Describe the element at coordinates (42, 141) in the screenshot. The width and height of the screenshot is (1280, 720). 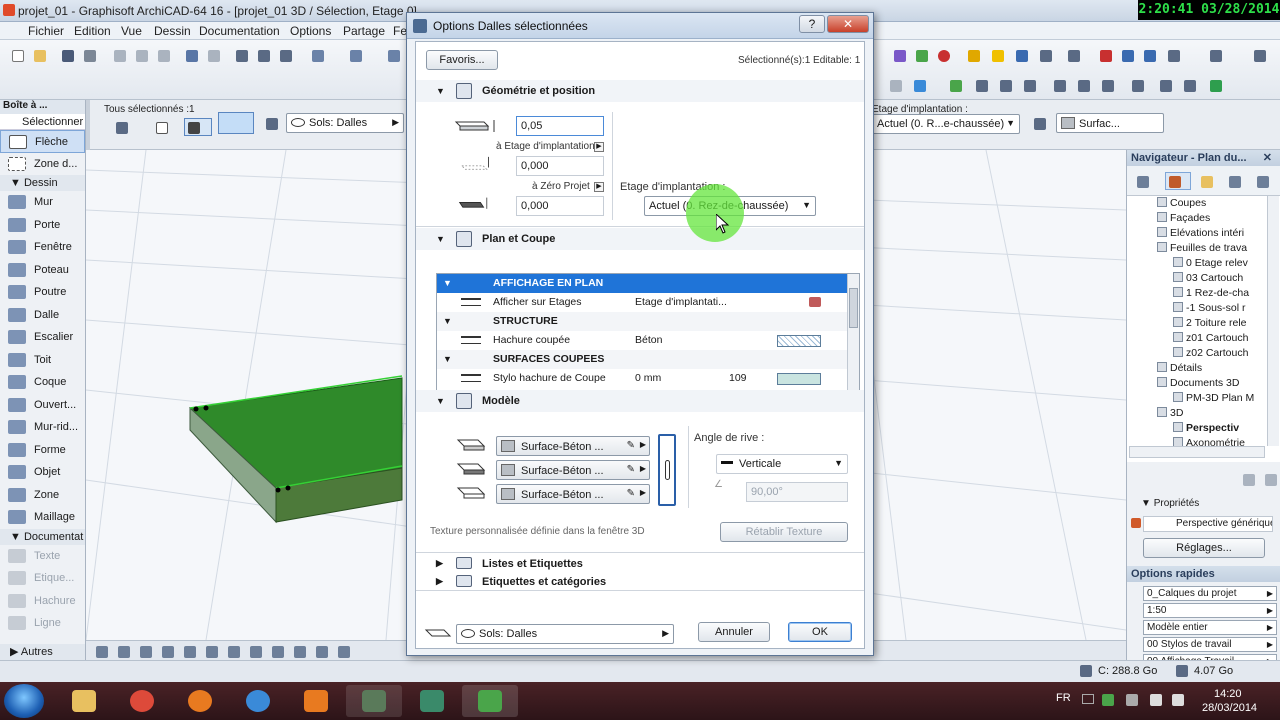
I see `tool-arrow: Flèche` at that location.